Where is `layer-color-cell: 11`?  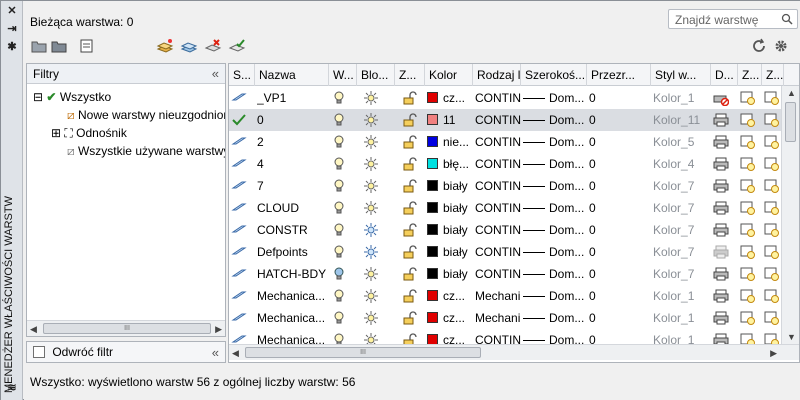 layer-color-cell: 11 is located at coordinates (450, 120).